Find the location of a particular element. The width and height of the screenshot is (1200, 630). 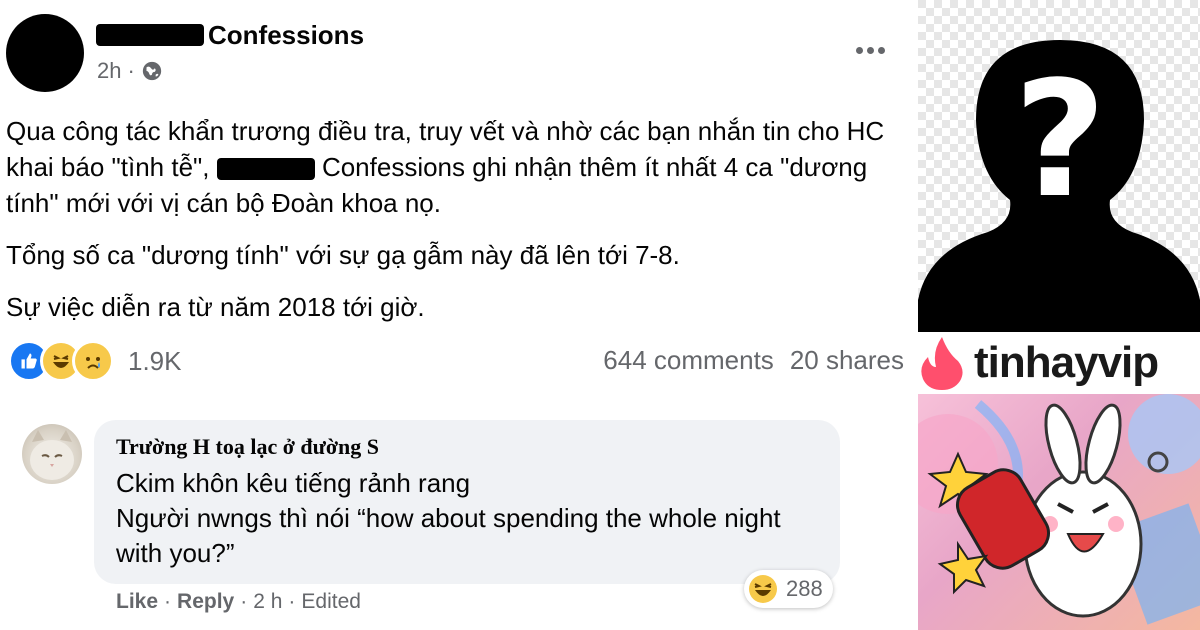

commenter-avatar is located at coordinates (52, 454).